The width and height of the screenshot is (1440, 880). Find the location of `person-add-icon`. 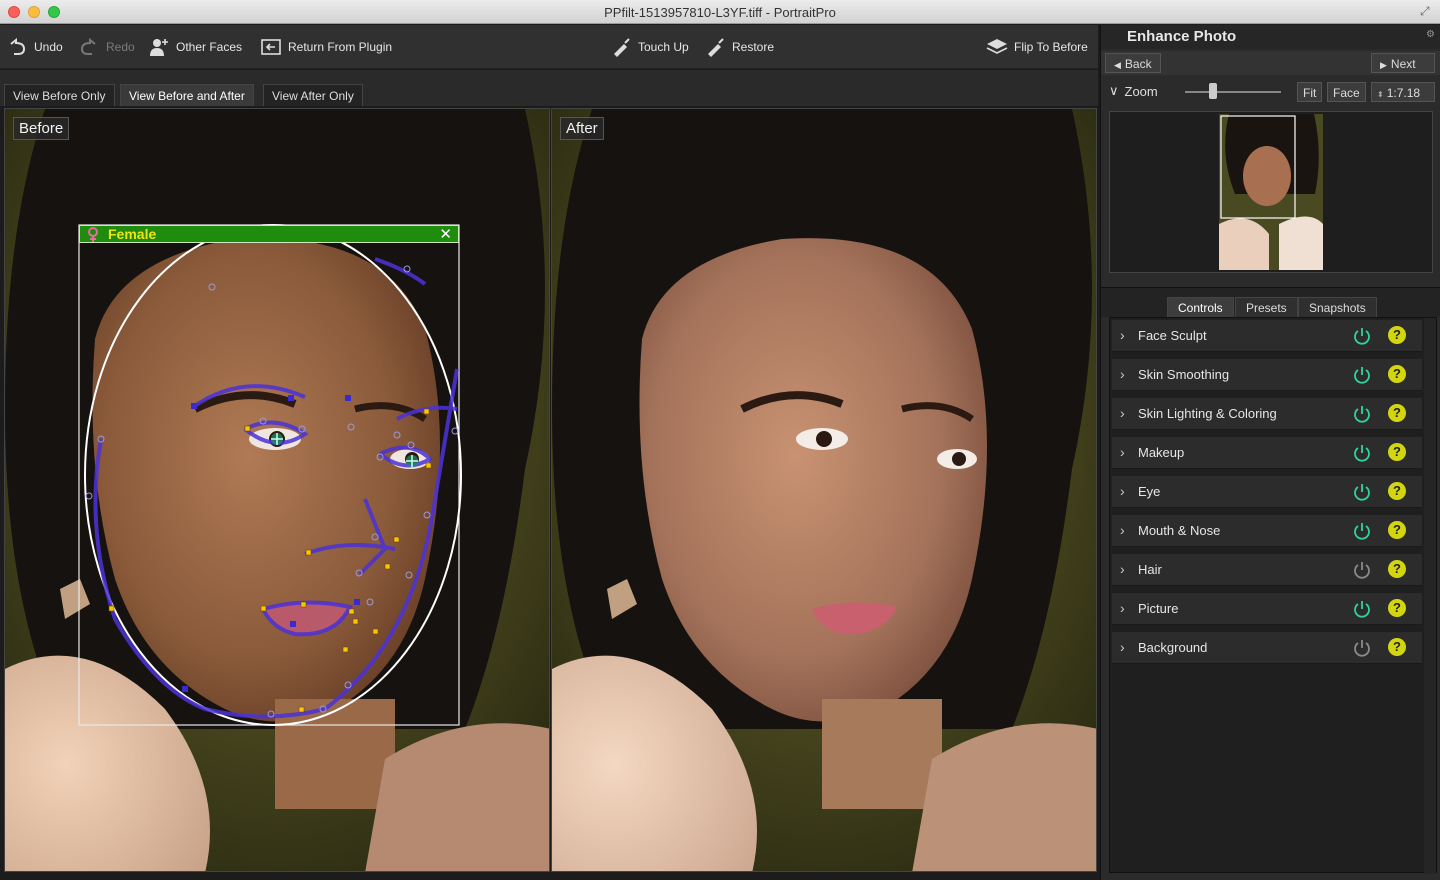

person-add-icon is located at coordinates (159, 47).